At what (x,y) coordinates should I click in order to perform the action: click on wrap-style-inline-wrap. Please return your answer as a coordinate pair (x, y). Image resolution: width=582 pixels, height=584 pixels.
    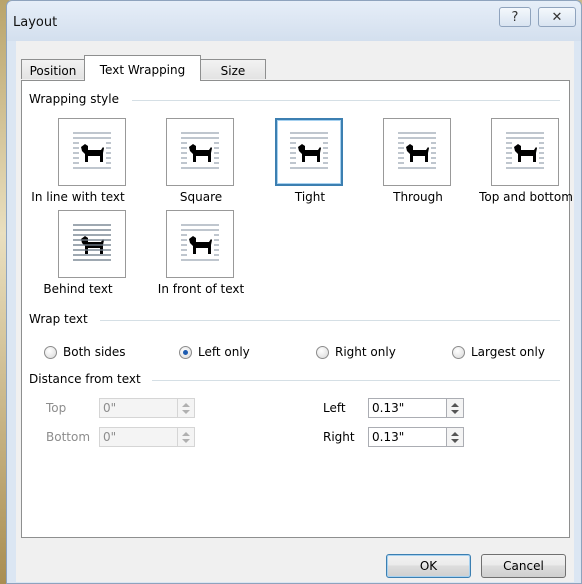
    Looking at the image, I should click on (92, 152).